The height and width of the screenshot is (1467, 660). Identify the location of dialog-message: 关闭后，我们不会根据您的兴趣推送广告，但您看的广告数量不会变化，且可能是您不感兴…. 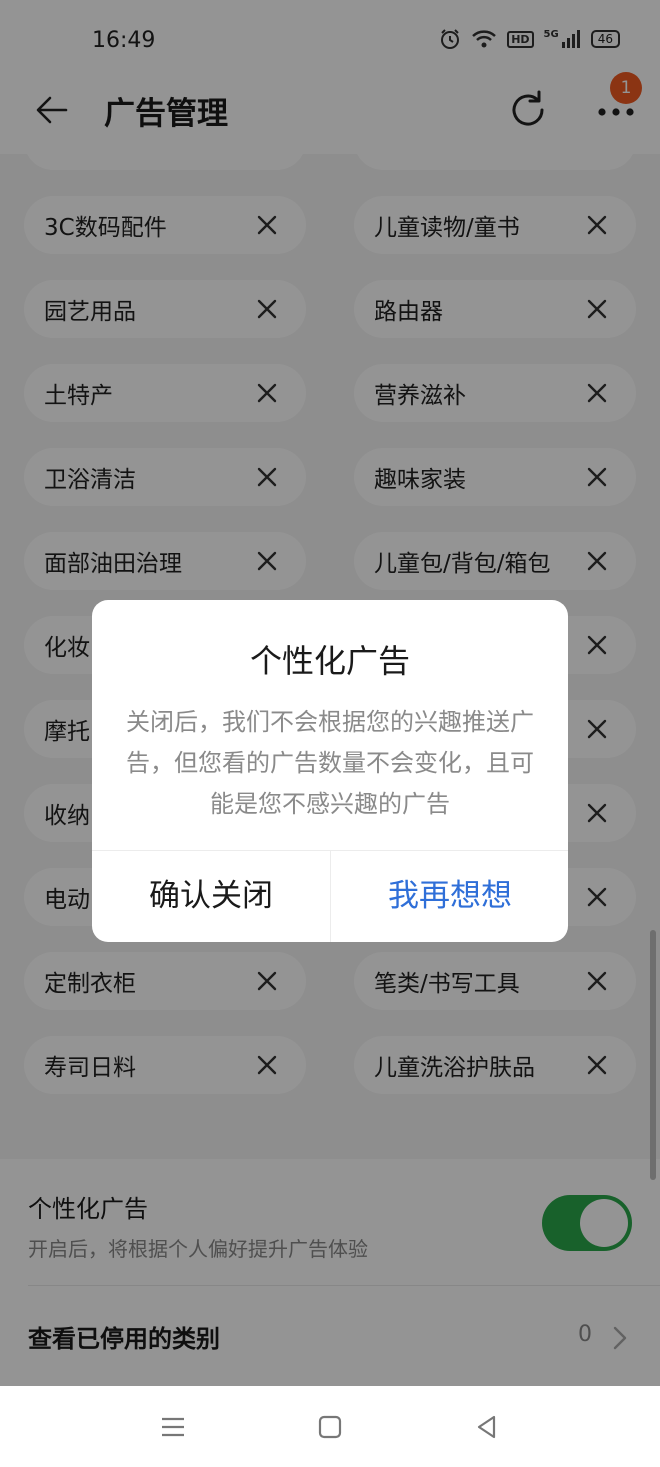
(330, 763).